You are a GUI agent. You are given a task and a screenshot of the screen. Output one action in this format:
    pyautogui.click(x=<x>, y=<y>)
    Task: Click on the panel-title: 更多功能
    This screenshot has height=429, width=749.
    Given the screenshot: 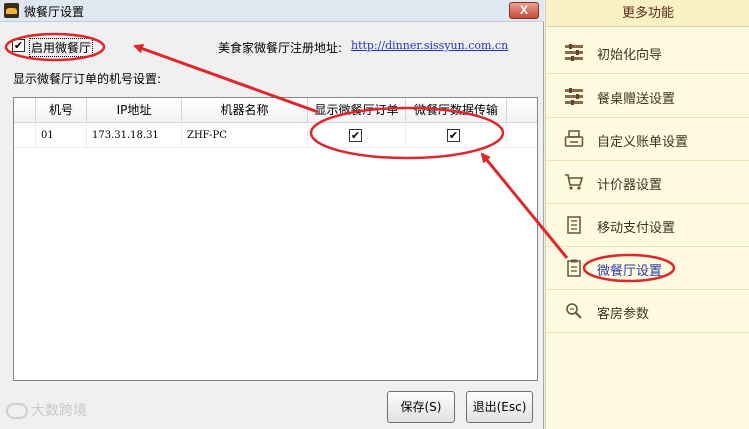 What is the action you would take?
    pyautogui.click(x=647, y=13)
    